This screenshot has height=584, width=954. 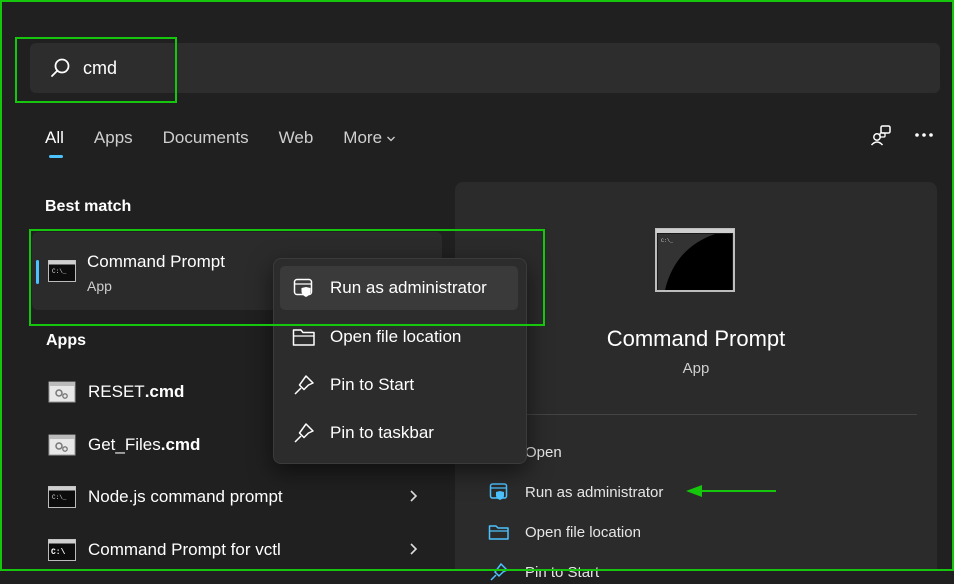 I want to click on context-menu-label: Pin to taskbar, so click(x=382, y=432).